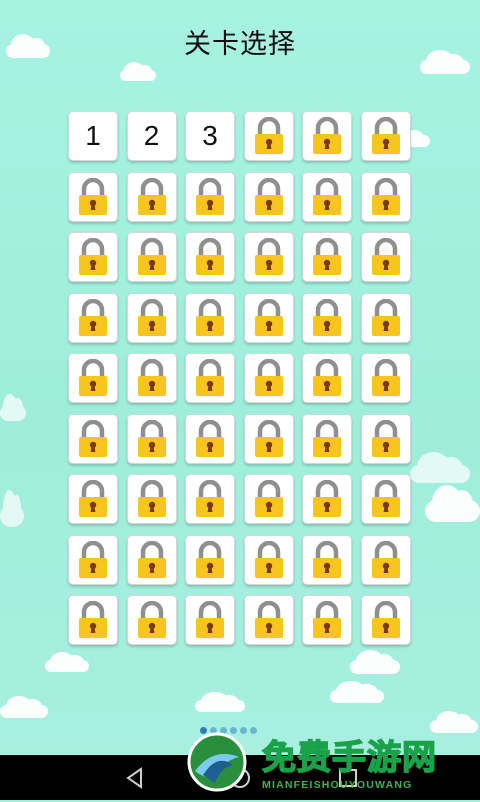 This screenshot has width=480, height=802. I want to click on level-number: 3, so click(210, 135).